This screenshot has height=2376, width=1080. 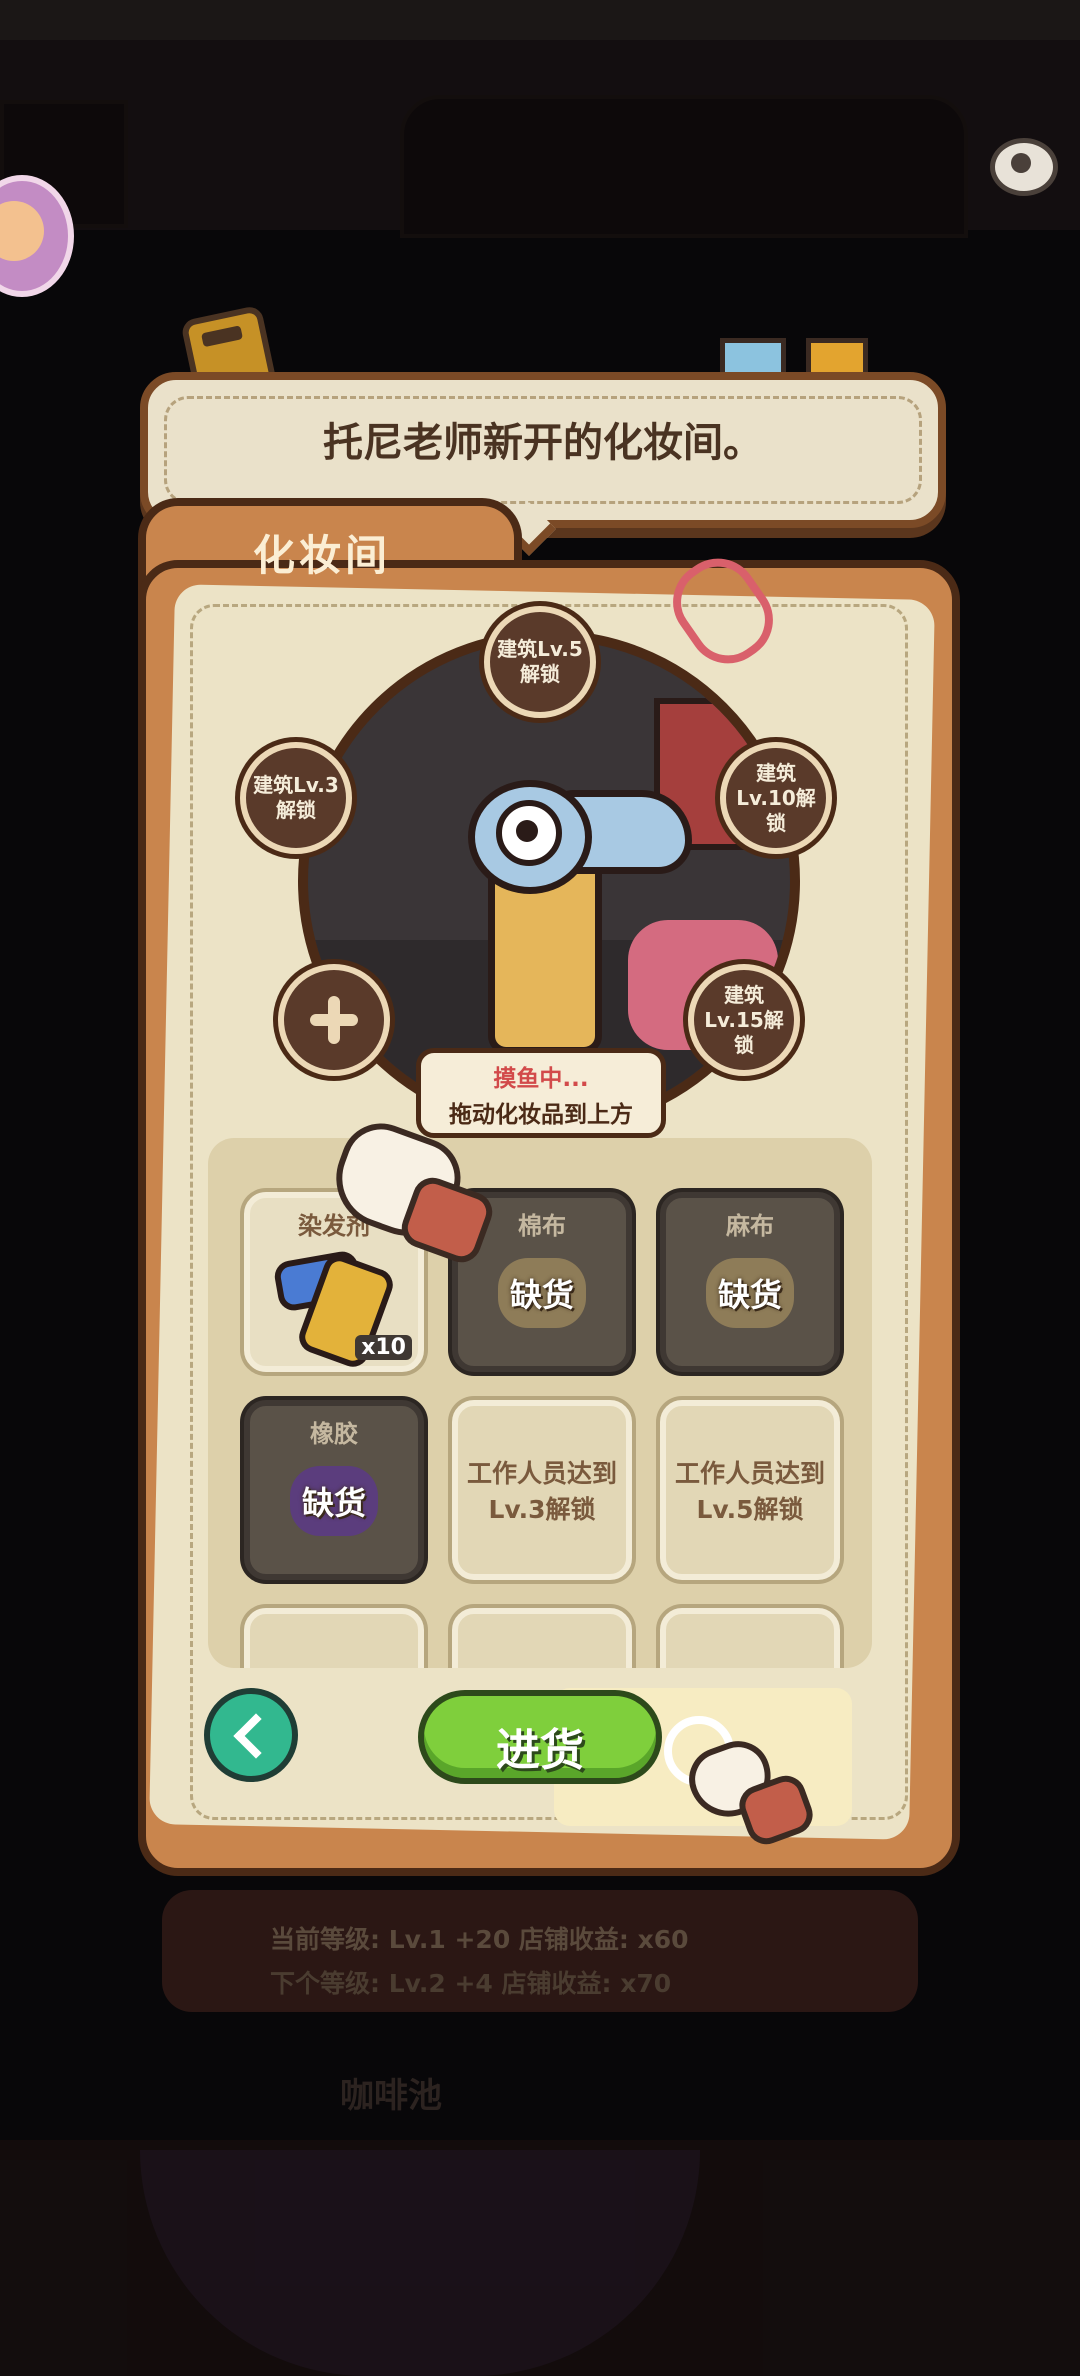 What do you see at coordinates (541, 1115) in the screenshot?
I see `status-hint: 拖动化妆品到上方` at bounding box center [541, 1115].